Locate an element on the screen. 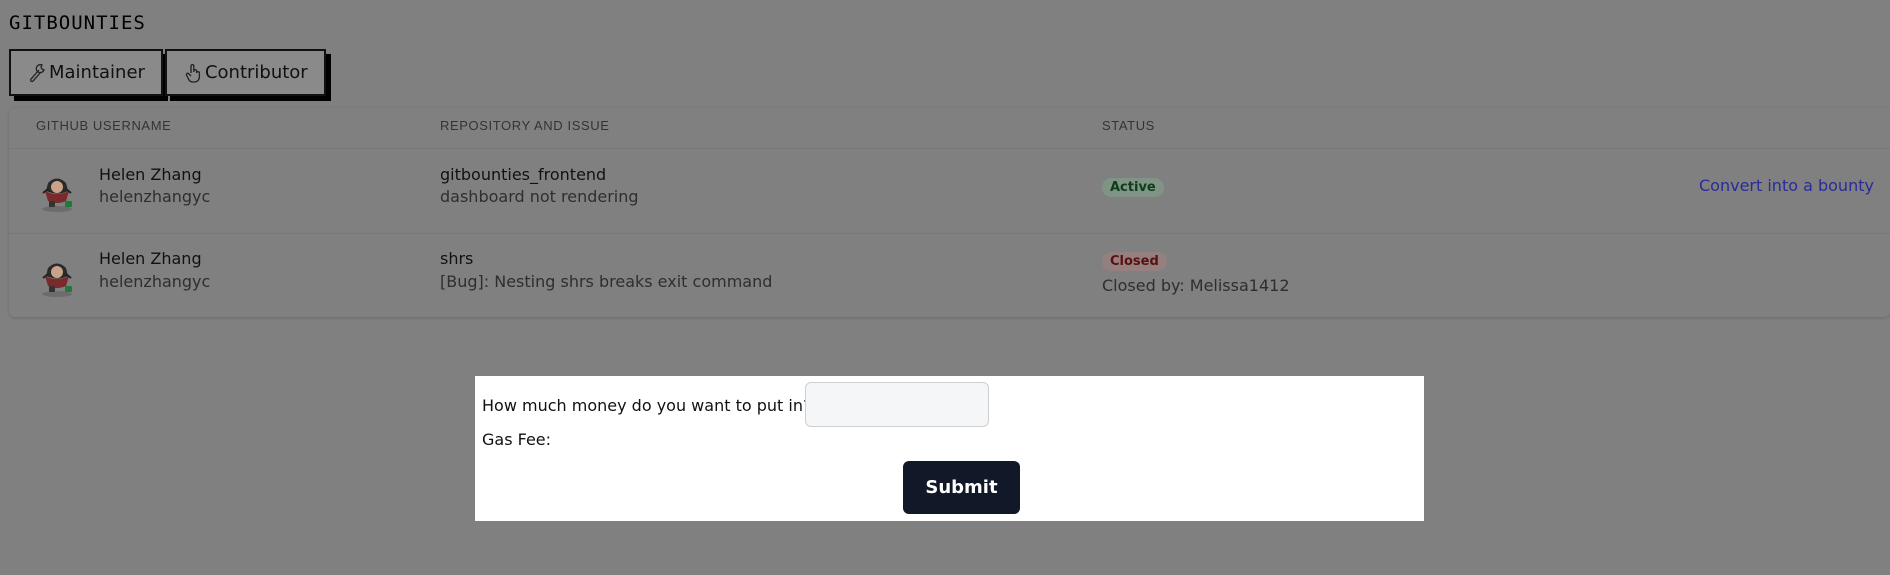  convert-into-bounty-link: Convert into a bounty is located at coordinates (1786, 185).